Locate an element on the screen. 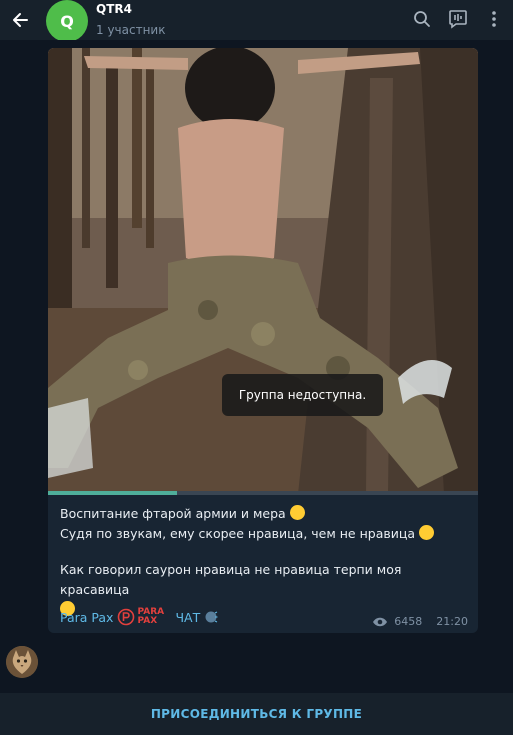 The height and width of the screenshot is (735, 513). para-pax-logo-text: PARA PAX is located at coordinates (151, 616).